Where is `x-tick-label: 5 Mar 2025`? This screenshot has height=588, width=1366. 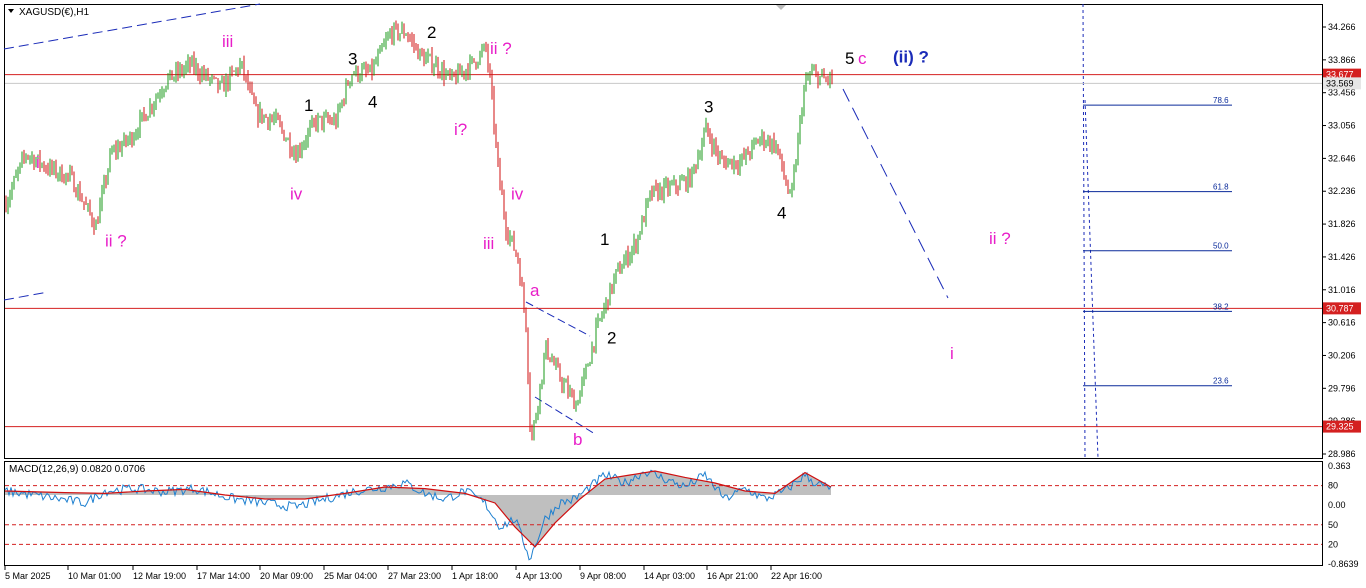
x-tick-label: 5 Mar 2025 is located at coordinates (28, 576).